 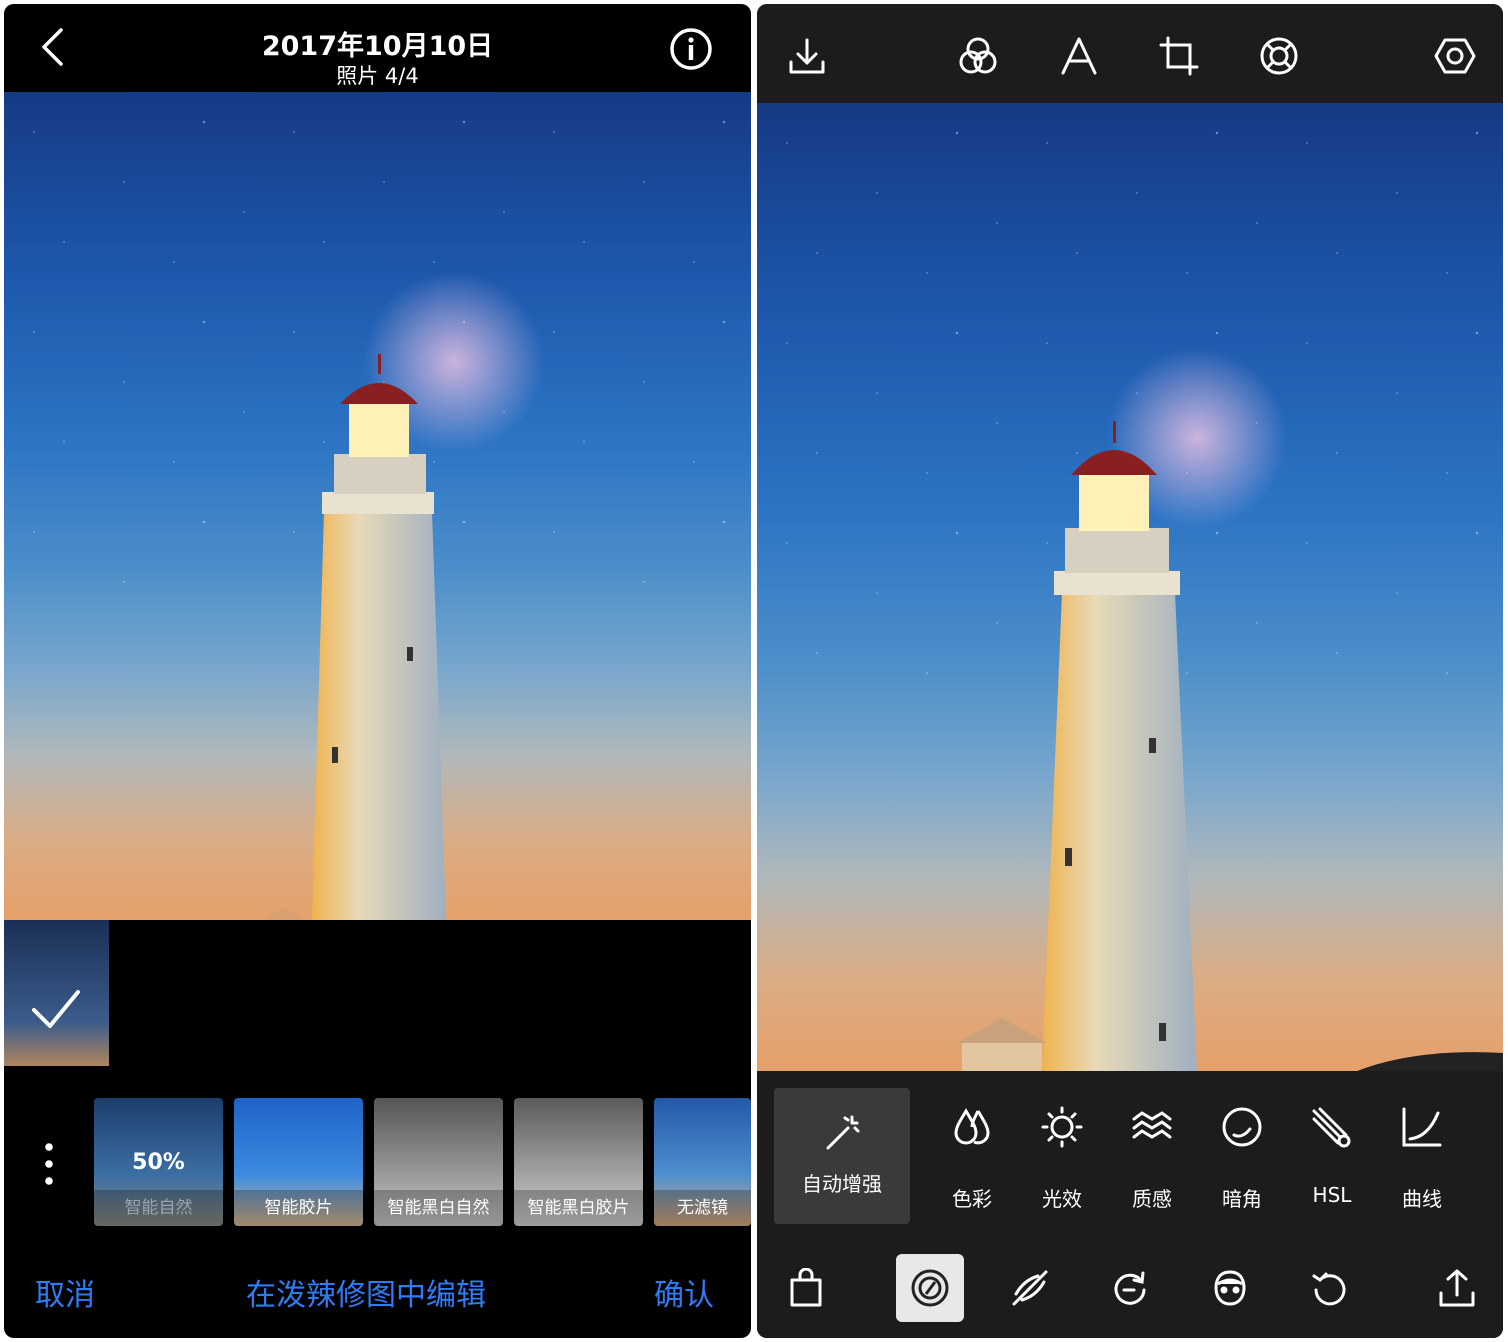 I want to click on tool-label: 光效, so click(x=1062, y=1199).